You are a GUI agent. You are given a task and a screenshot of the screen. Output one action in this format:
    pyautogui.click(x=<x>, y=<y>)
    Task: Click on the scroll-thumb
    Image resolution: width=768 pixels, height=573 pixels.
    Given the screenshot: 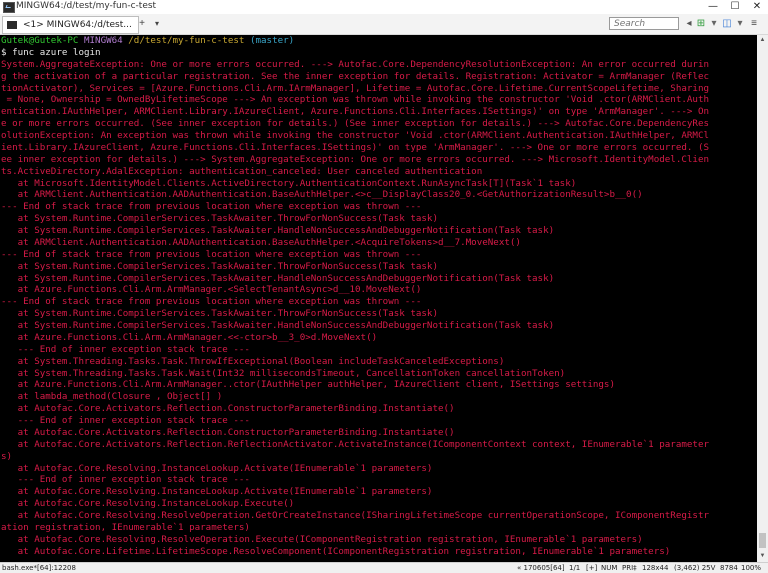 What is the action you would take?
    pyautogui.click(x=762, y=540)
    